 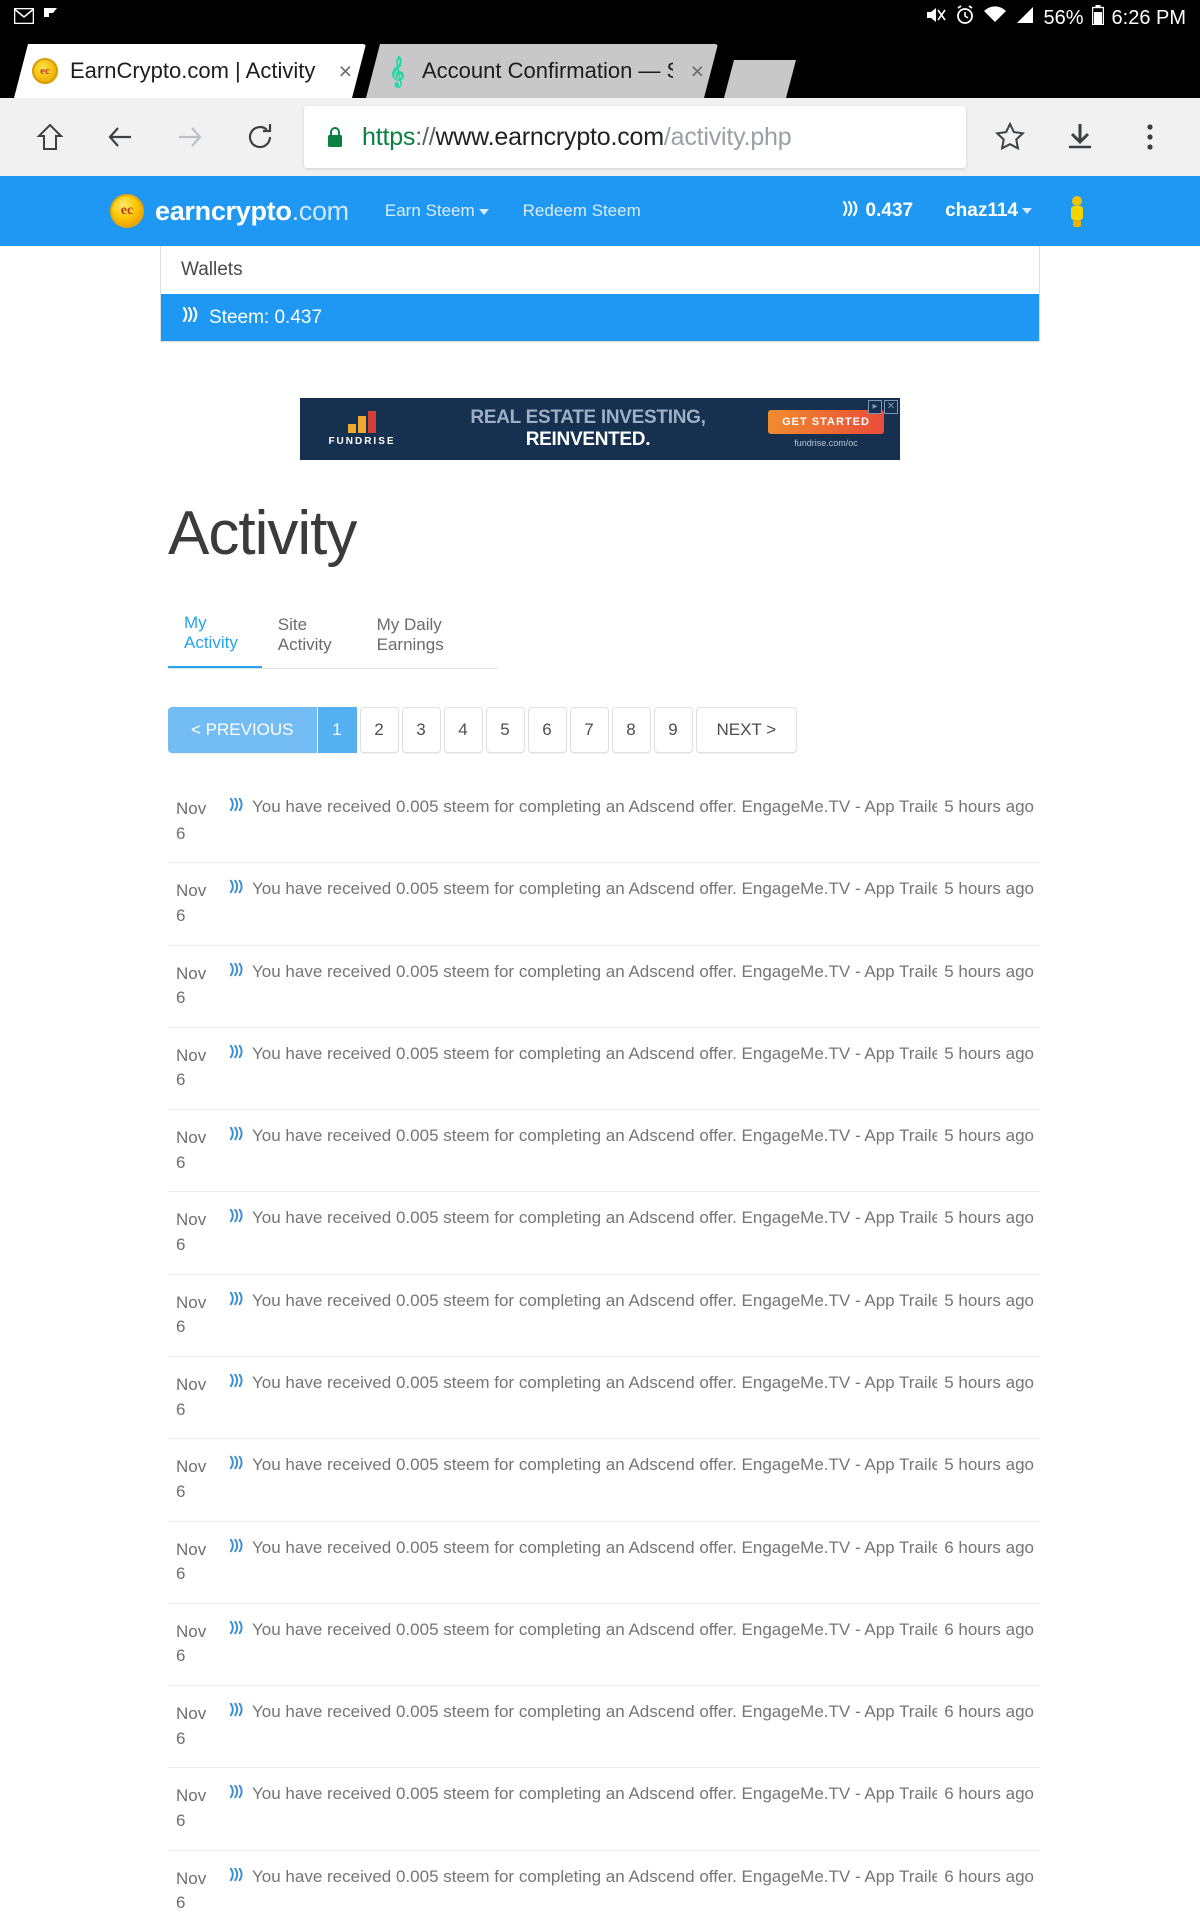 What do you see at coordinates (600, 18) in the screenshot?
I see `android-status-bar: 56% 6:26 PM` at bounding box center [600, 18].